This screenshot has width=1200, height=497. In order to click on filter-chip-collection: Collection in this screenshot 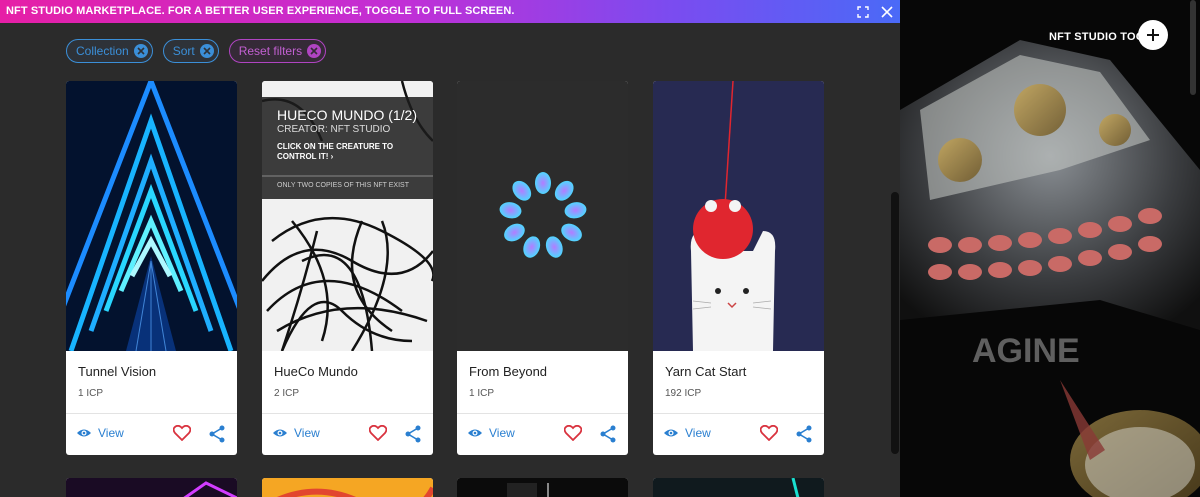, I will do `click(109, 51)`.